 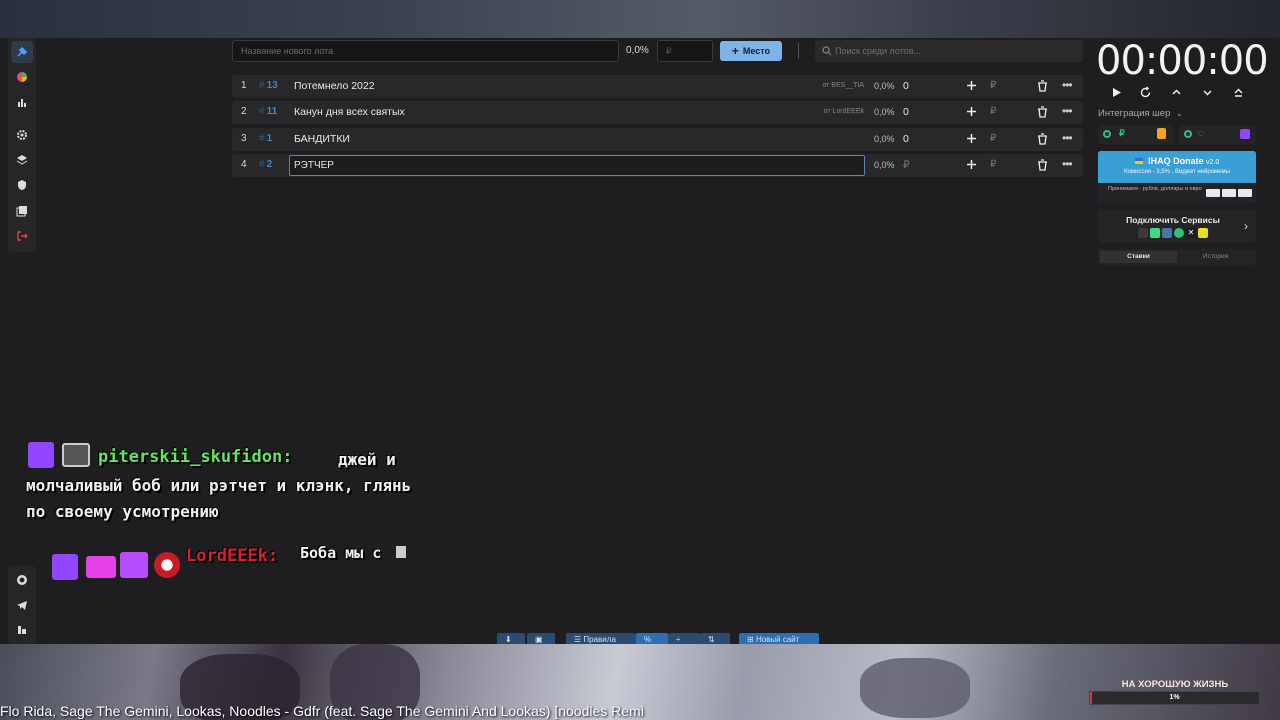 I want to click on integration-label: Интеграция шер, so click(x=1134, y=113).